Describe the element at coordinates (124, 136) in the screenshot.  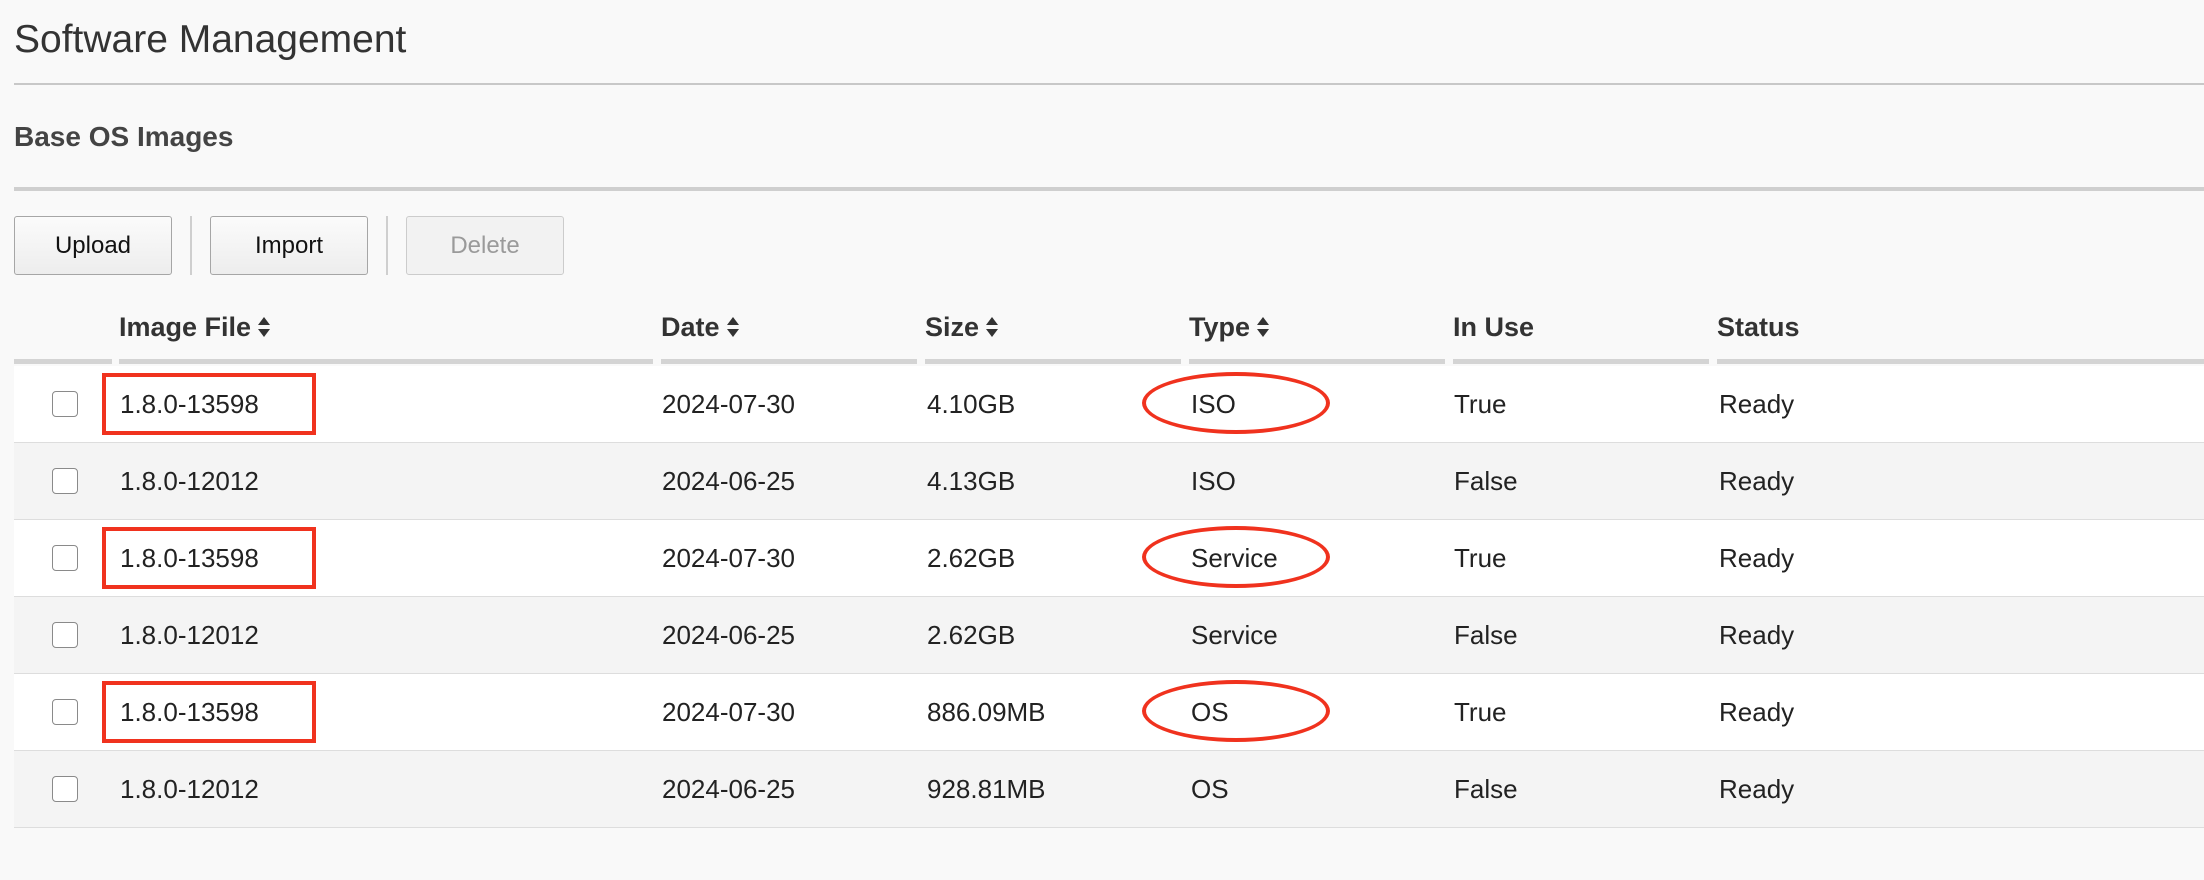
I see `section-title: Base OS Images` at that location.